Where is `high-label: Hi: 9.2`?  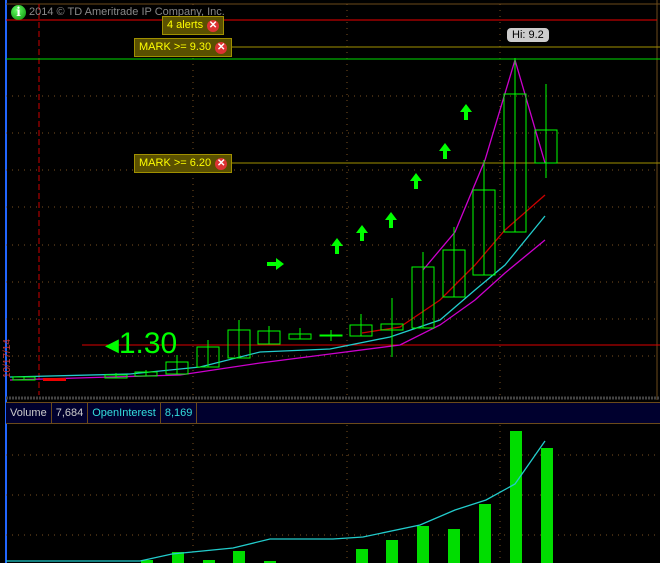 high-label: Hi: 9.2 is located at coordinates (528, 35).